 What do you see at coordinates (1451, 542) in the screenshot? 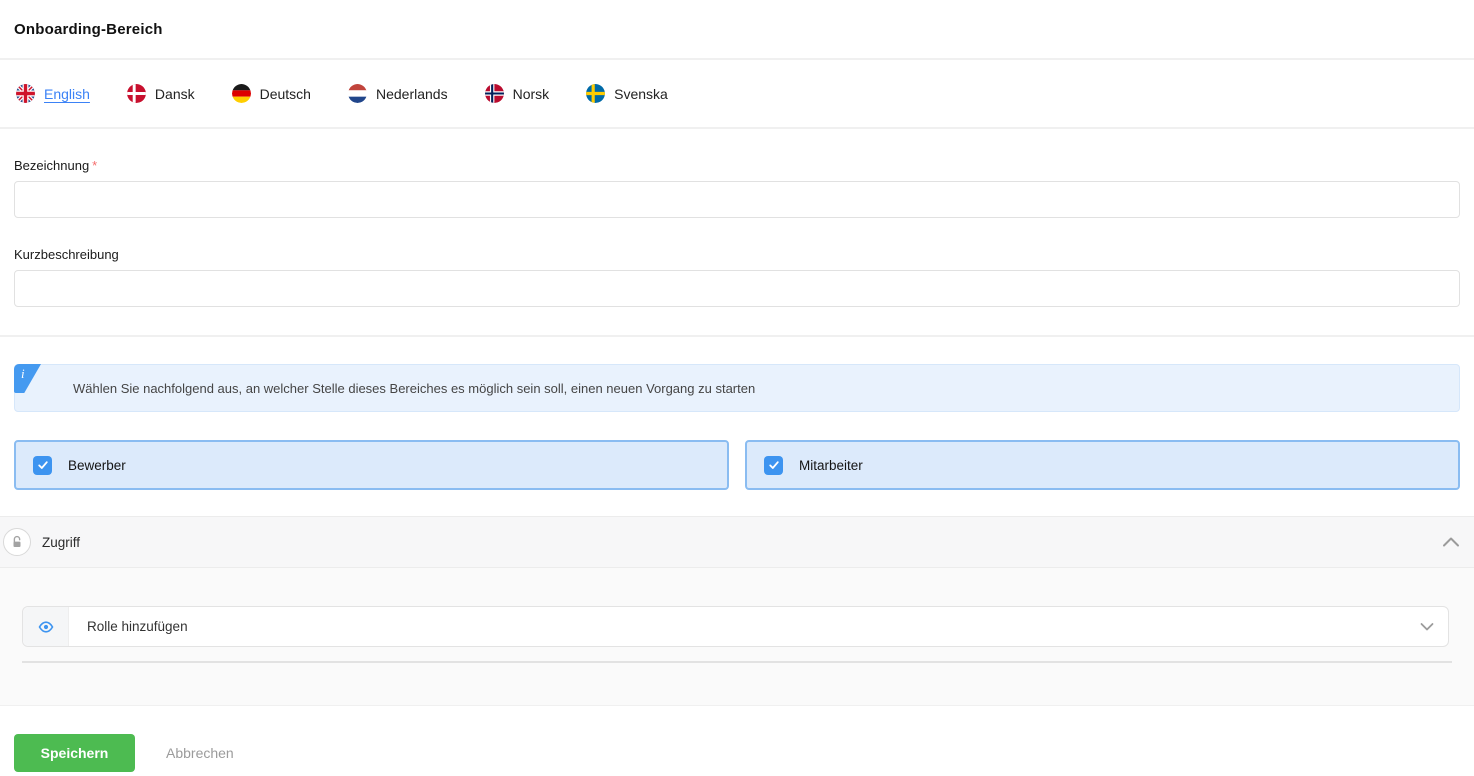
I see `chevron-up-icon` at bounding box center [1451, 542].